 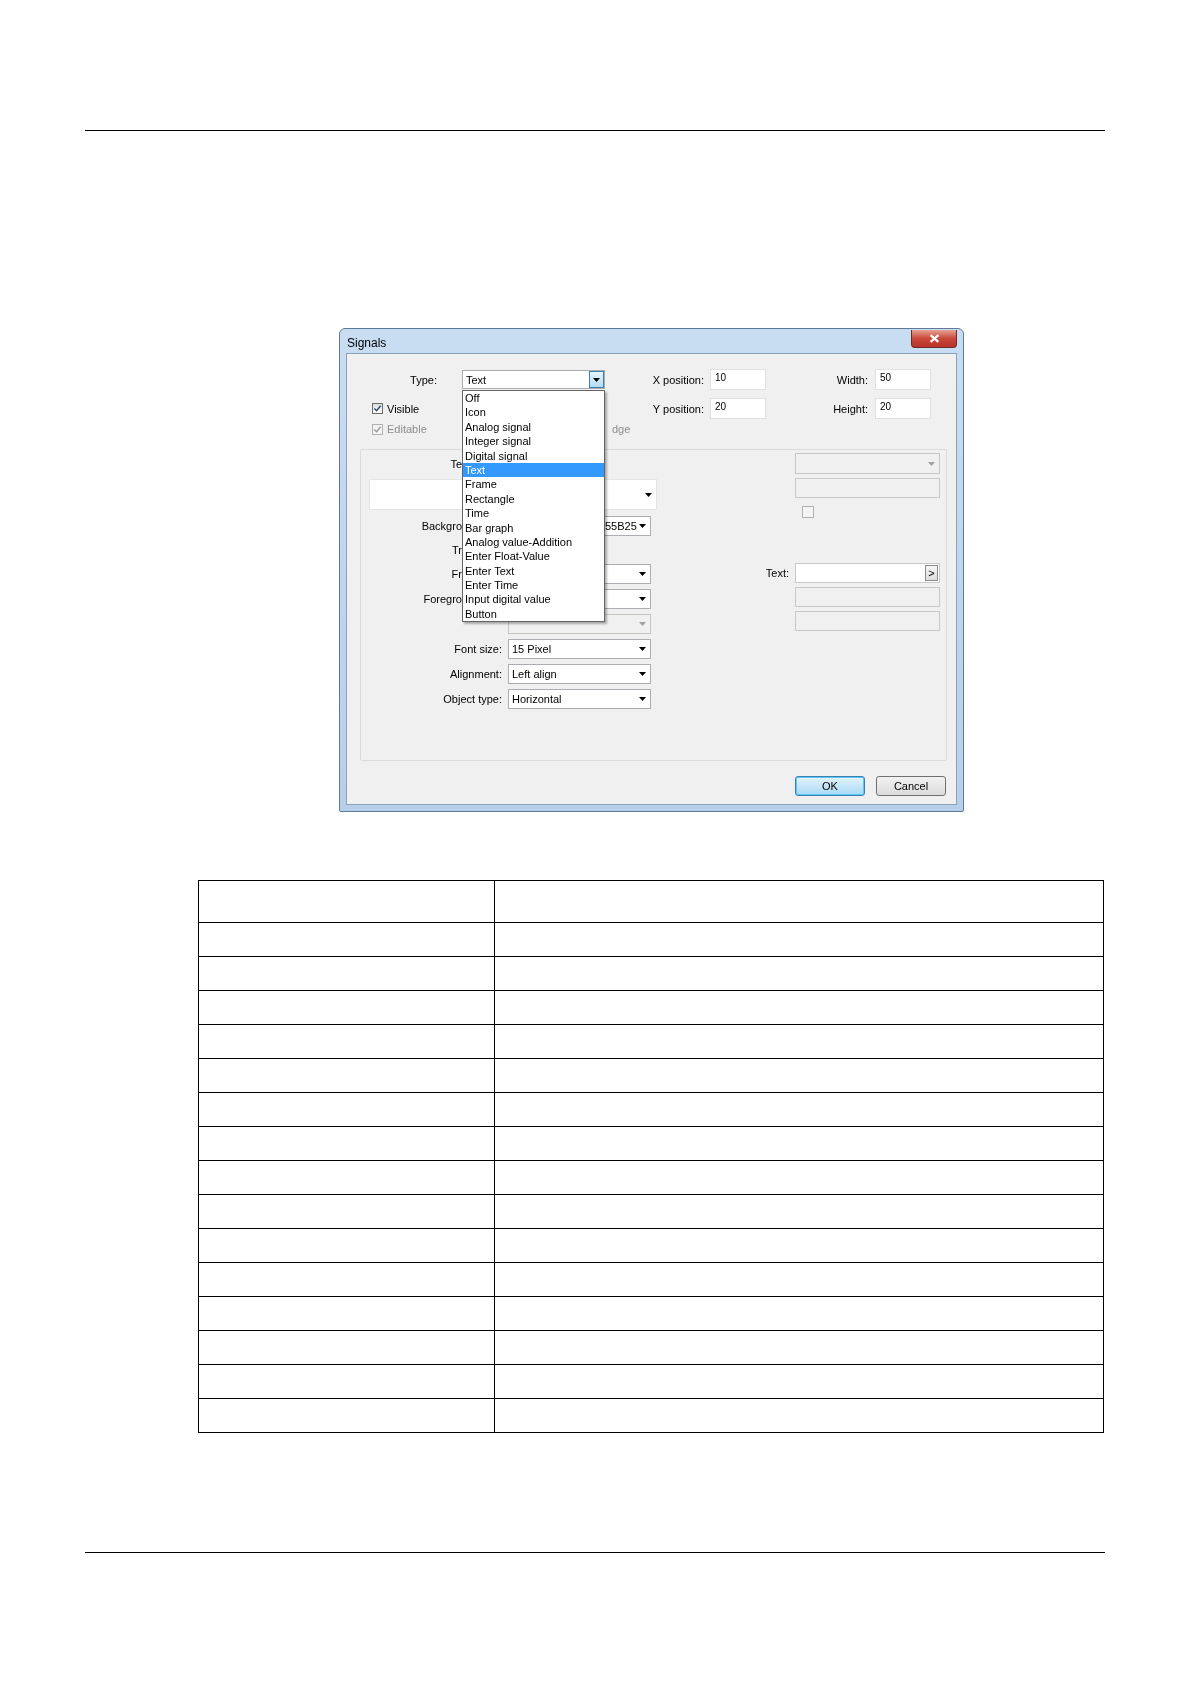 What do you see at coordinates (407, 429) in the screenshot?
I see `checkbox-label: Editable` at bounding box center [407, 429].